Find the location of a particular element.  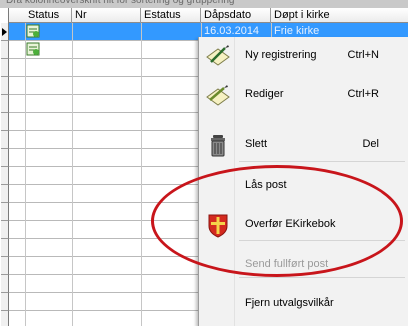

menu-item-delete: Slett Del is located at coordinates (303, 144).